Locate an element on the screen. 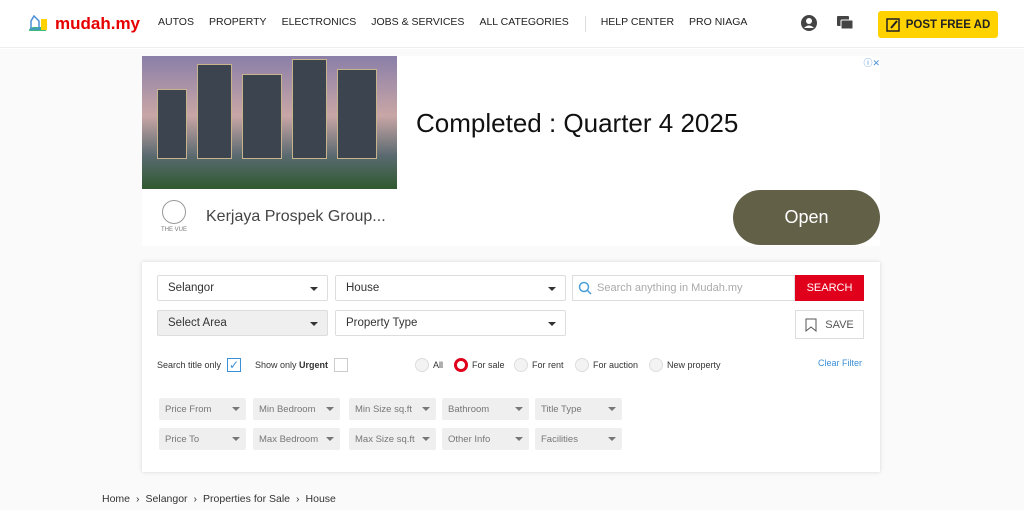  max-size-select: Max Size sq.ft is located at coordinates (392, 439).